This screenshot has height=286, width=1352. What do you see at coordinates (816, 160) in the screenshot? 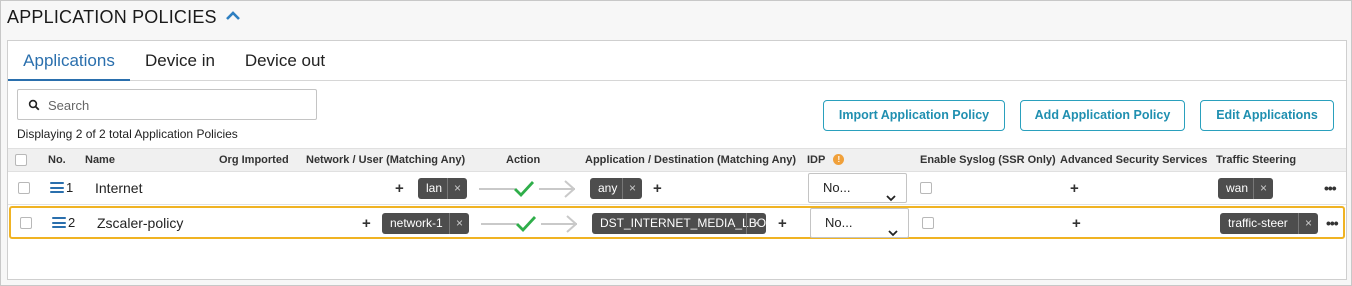
I see `header-idp-label: IDP` at bounding box center [816, 160].